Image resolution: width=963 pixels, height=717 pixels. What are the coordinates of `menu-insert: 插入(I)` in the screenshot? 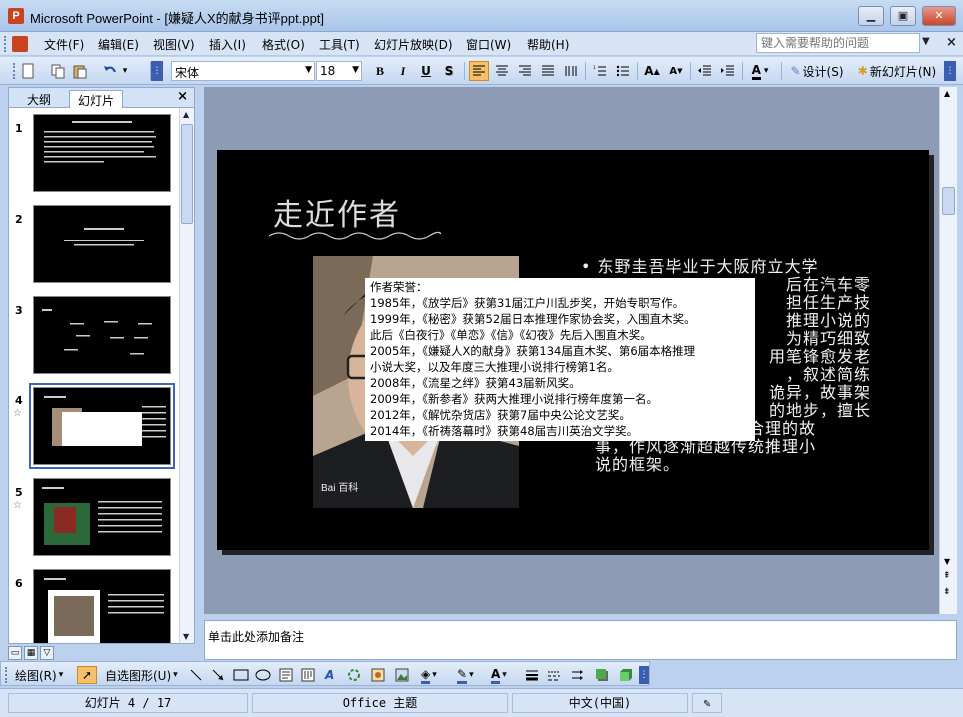 It's located at (227, 44).